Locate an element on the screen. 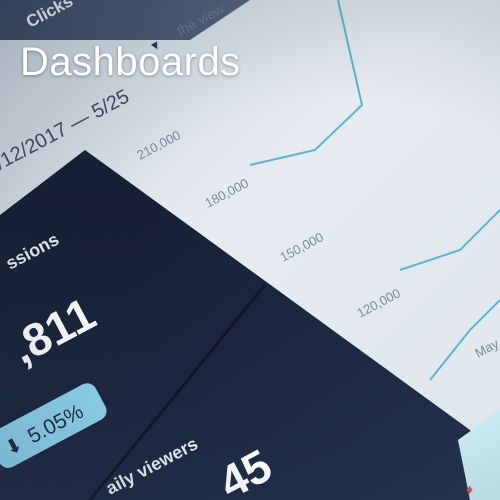 The height and width of the screenshot is (500, 500). axis-tick: 180,000 is located at coordinates (226, 192).